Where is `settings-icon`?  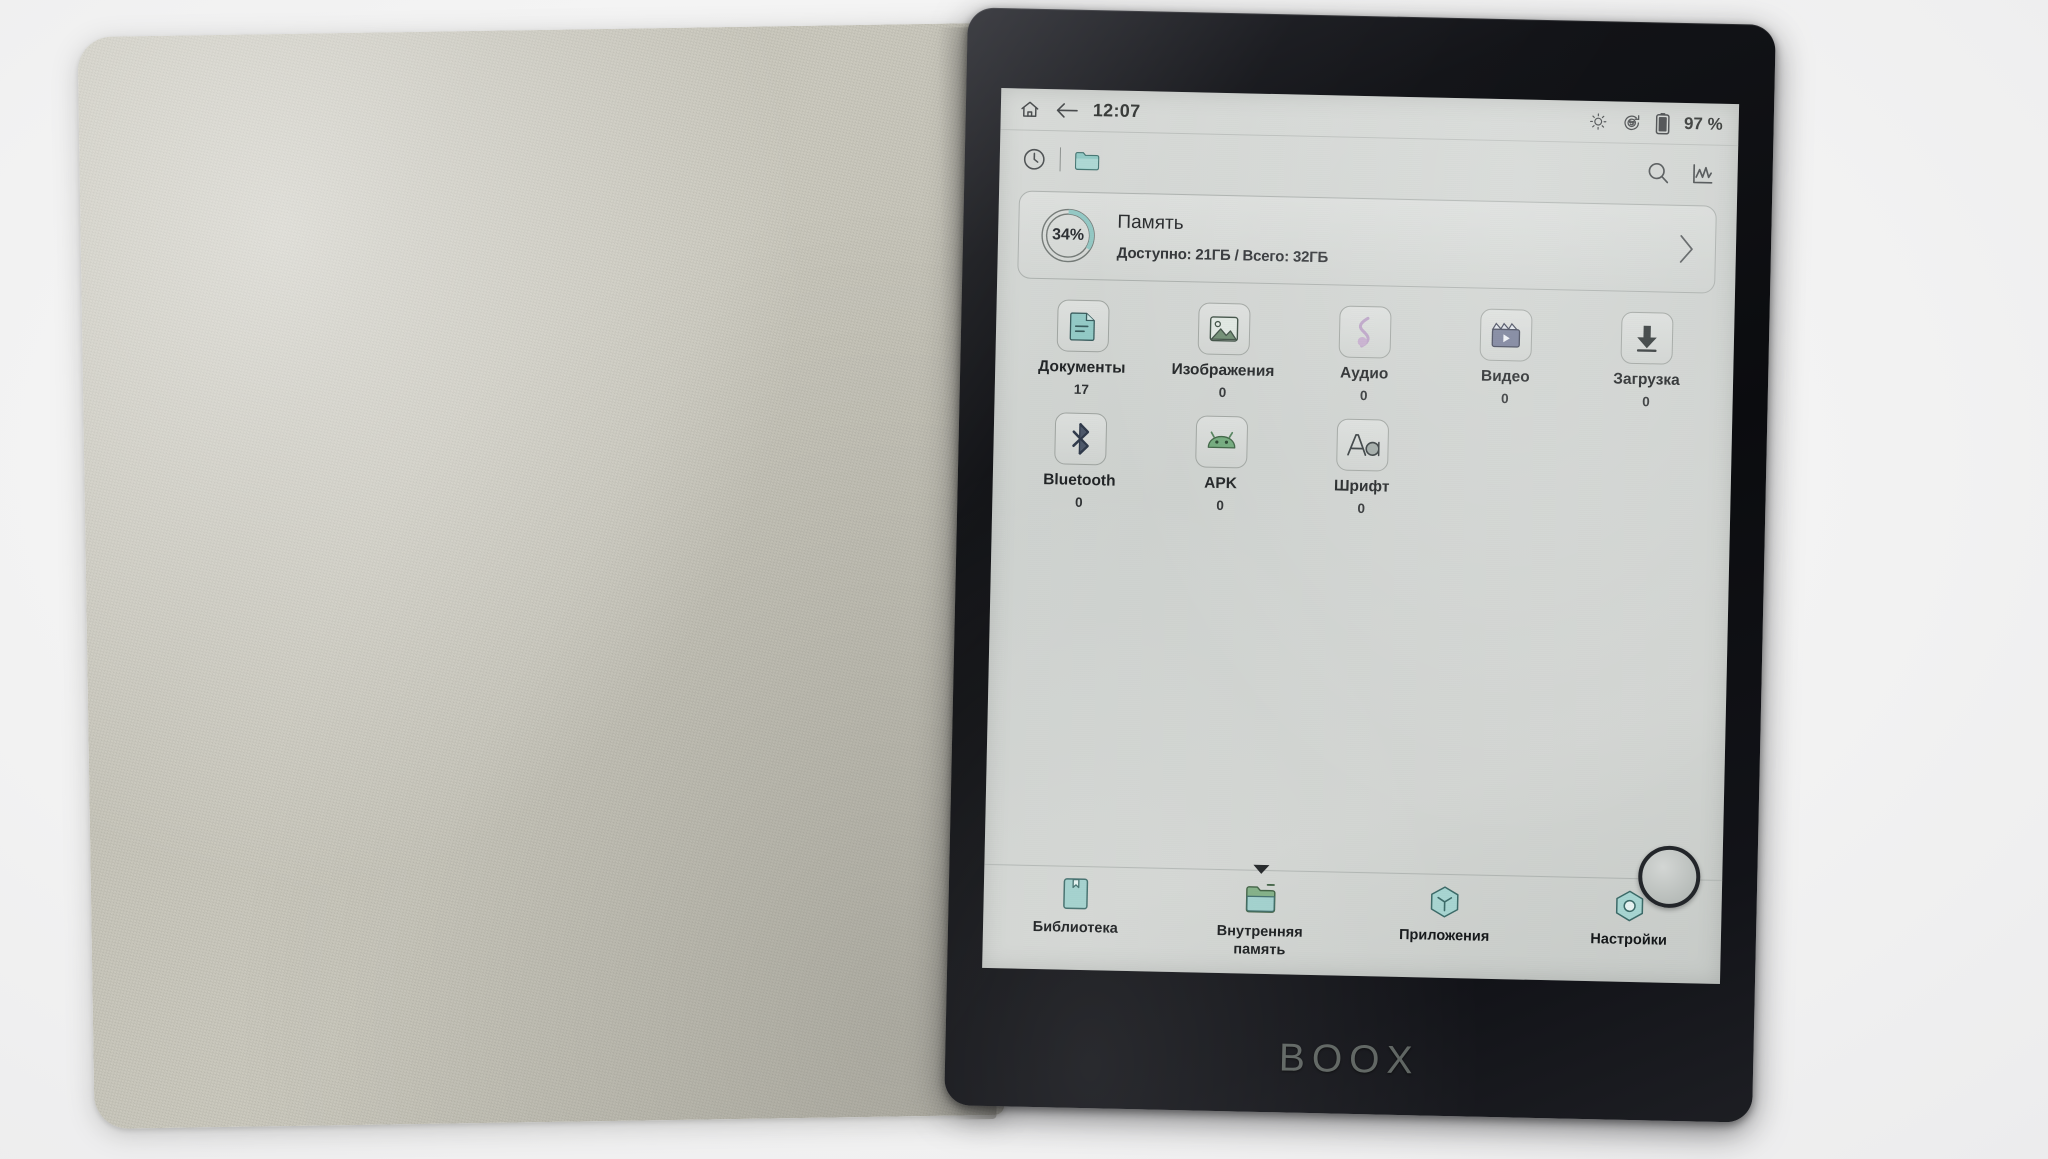
settings-icon is located at coordinates (1629, 906).